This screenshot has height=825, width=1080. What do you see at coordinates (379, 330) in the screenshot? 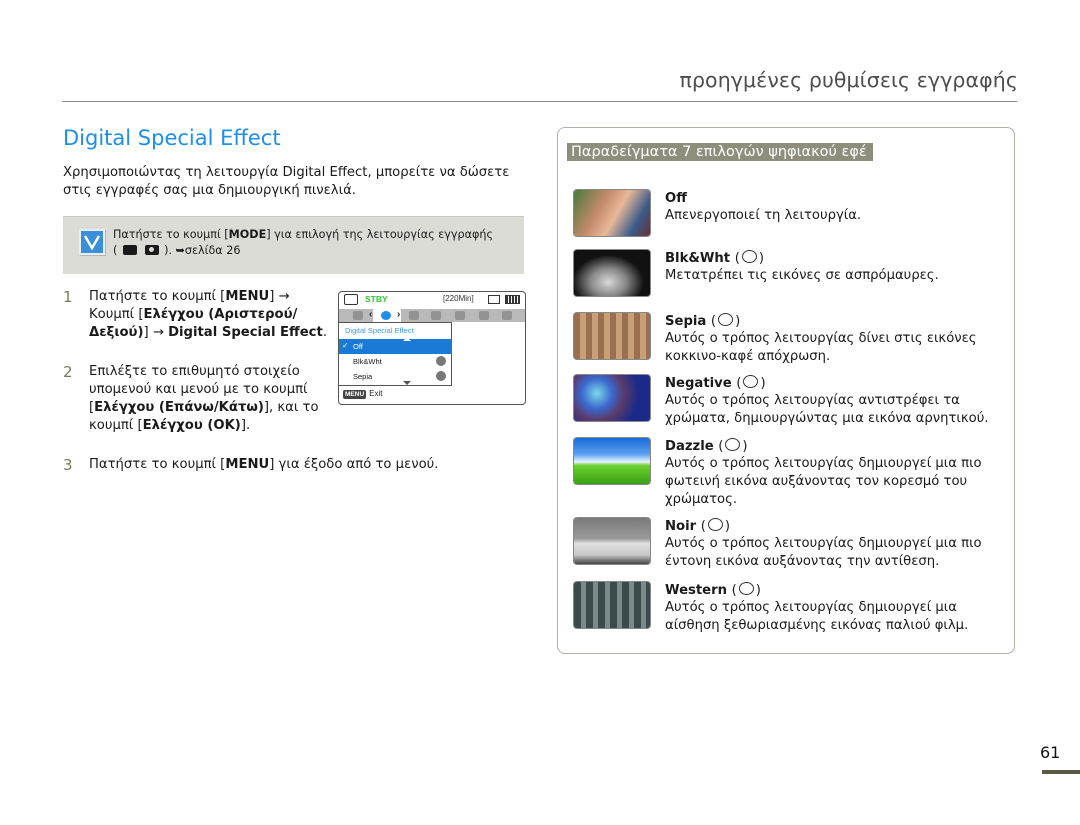
I see `submenu-title: Digital Special Effect` at bounding box center [379, 330].